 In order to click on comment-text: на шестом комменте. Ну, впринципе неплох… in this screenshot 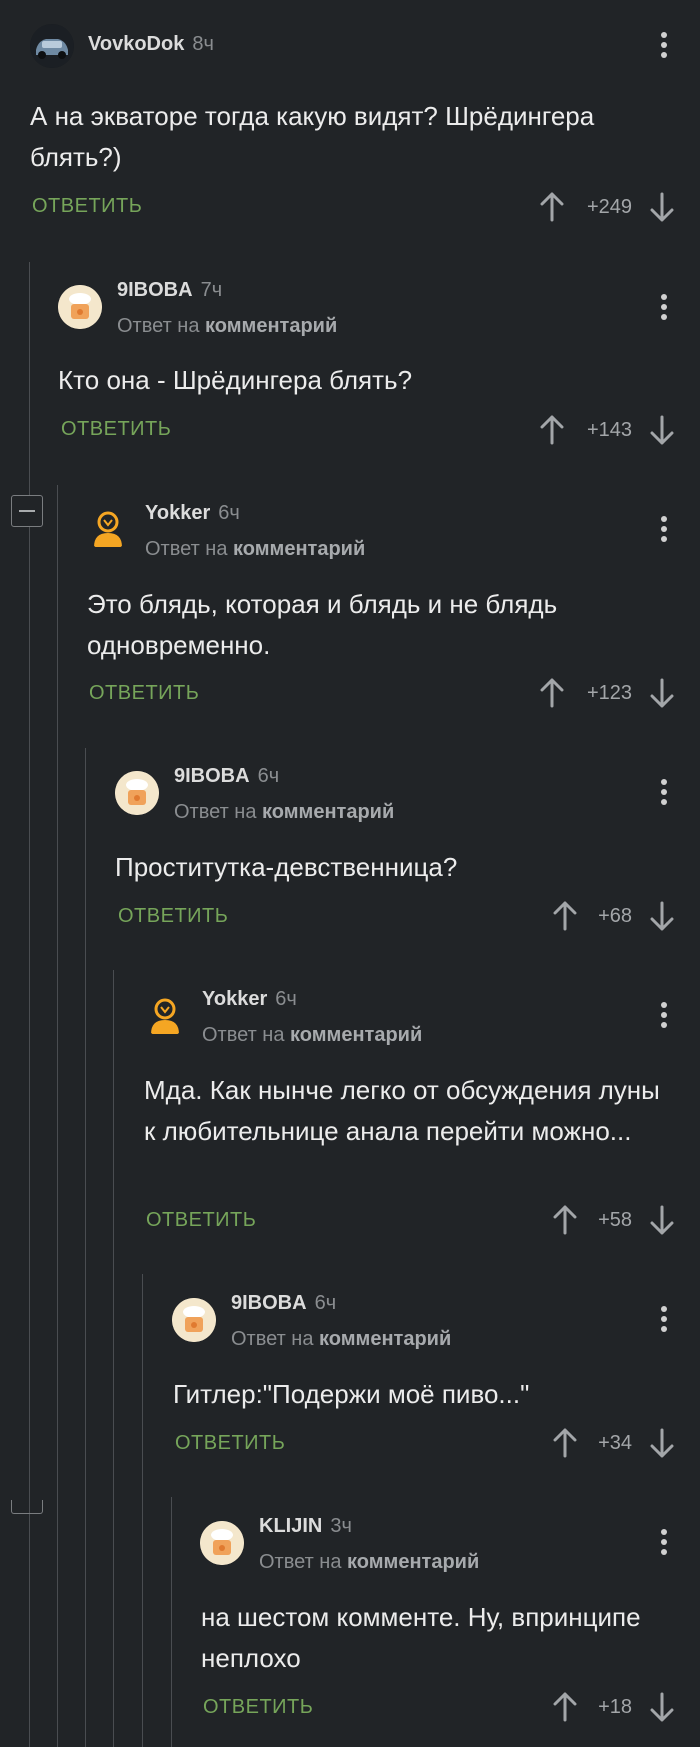, I will do `click(421, 1637)`.